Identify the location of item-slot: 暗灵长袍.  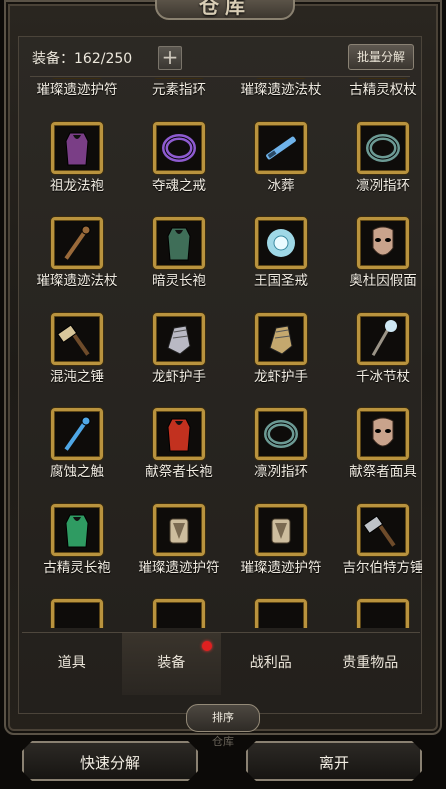
(179, 265).